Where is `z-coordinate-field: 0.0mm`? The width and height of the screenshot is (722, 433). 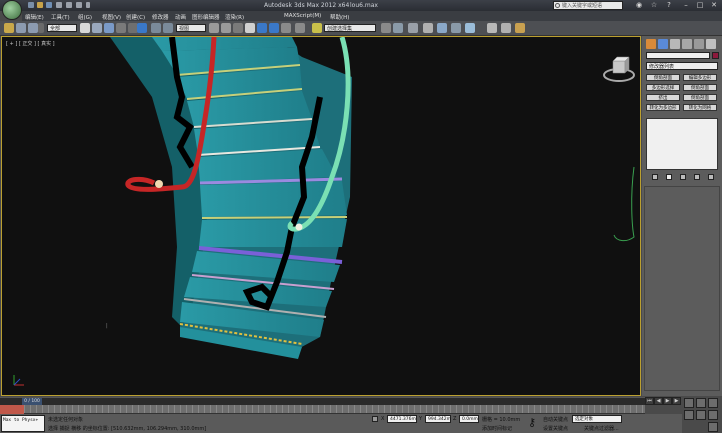
z-coordinate-field: 0.0mm is located at coordinates (469, 419).